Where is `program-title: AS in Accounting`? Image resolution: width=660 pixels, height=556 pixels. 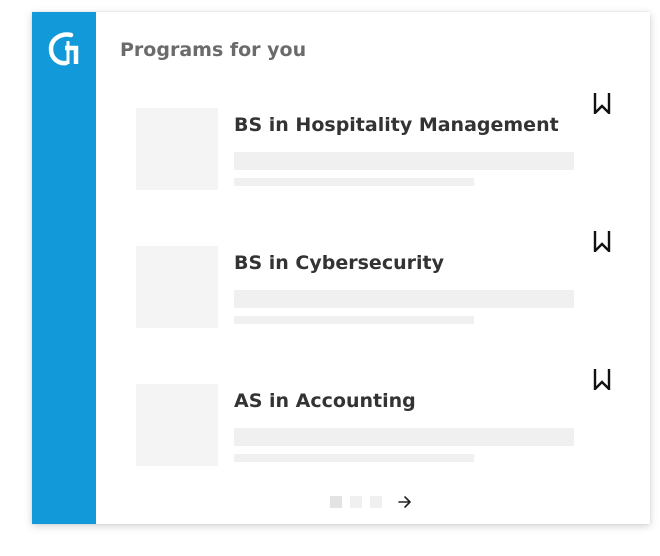
program-title: AS in Accounting is located at coordinates (325, 401).